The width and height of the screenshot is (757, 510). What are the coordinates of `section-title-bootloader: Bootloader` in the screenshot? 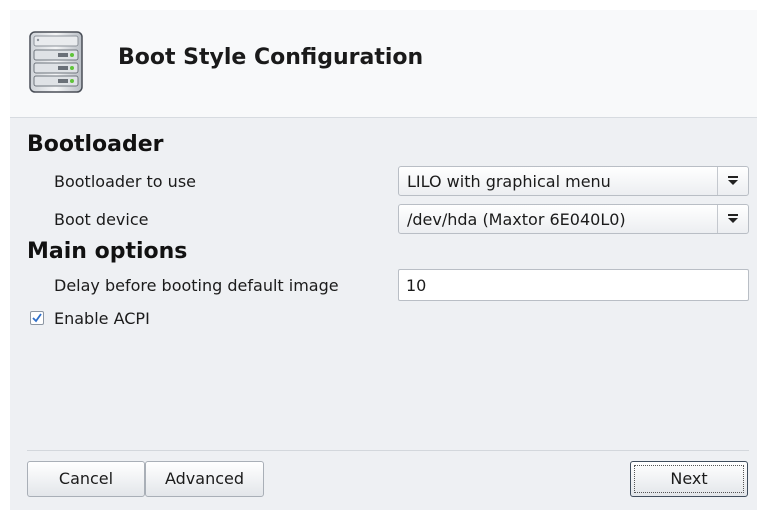 It's located at (95, 144).